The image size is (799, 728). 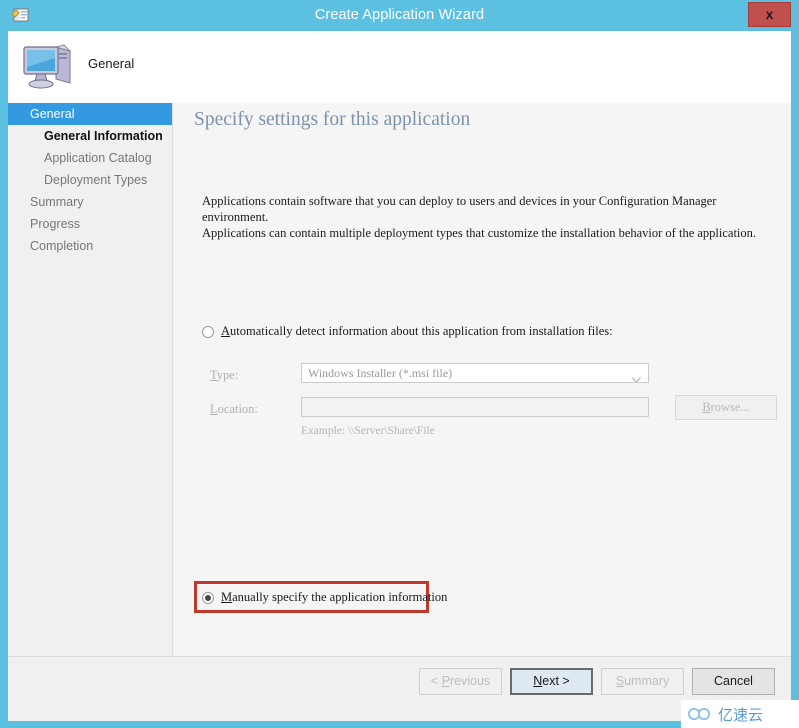 I want to click on next-button-text: ext >, so click(x=556, y=681).